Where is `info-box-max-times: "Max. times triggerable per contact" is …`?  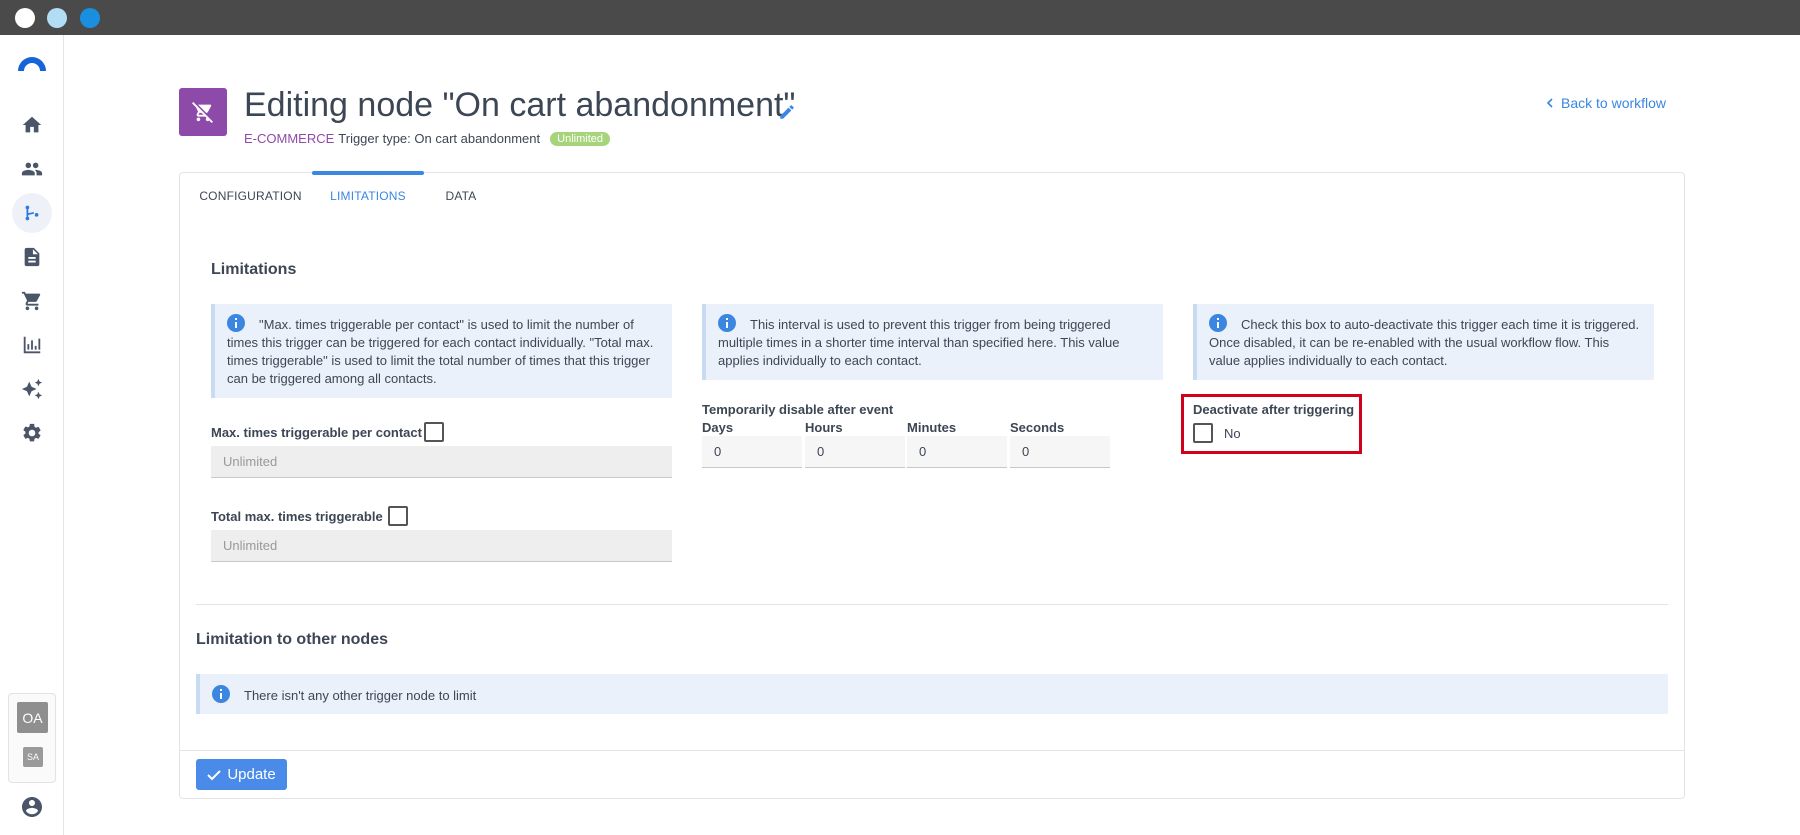
info-box-max-times: "Max. times triggerable per contact" is … is located at coordinates (441, 351).